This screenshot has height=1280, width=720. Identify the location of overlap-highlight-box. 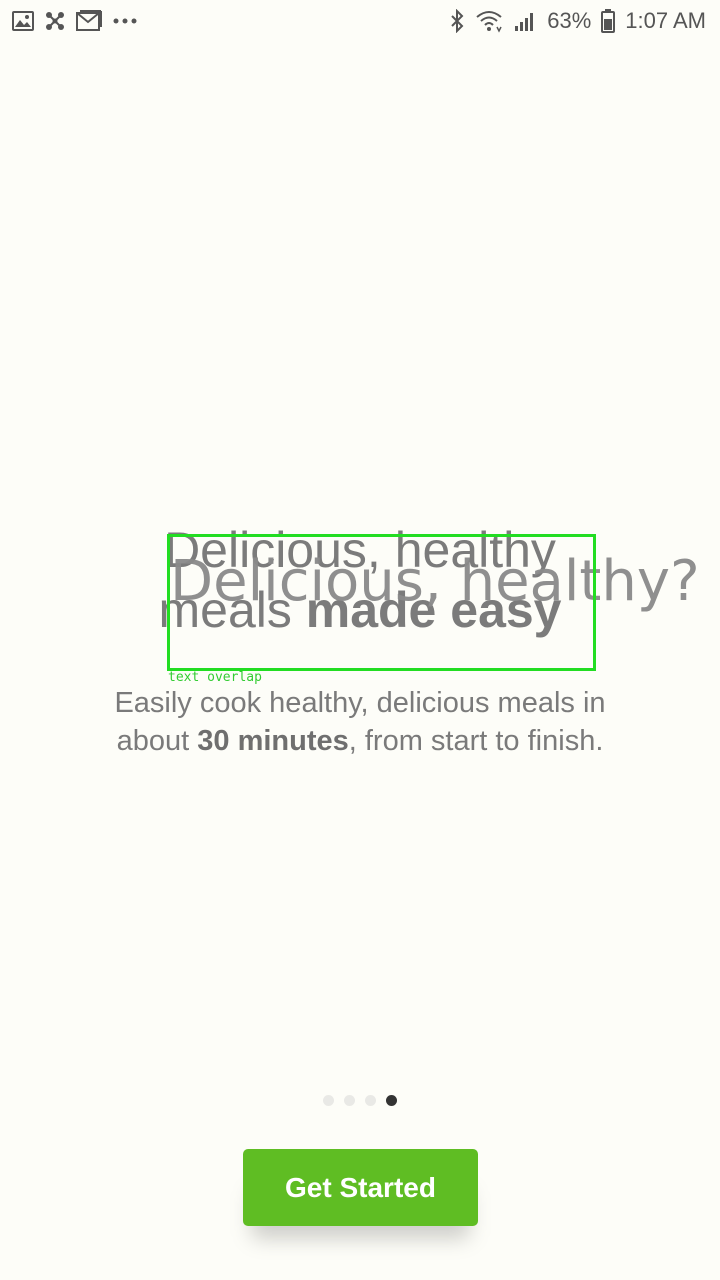
(381, 602).